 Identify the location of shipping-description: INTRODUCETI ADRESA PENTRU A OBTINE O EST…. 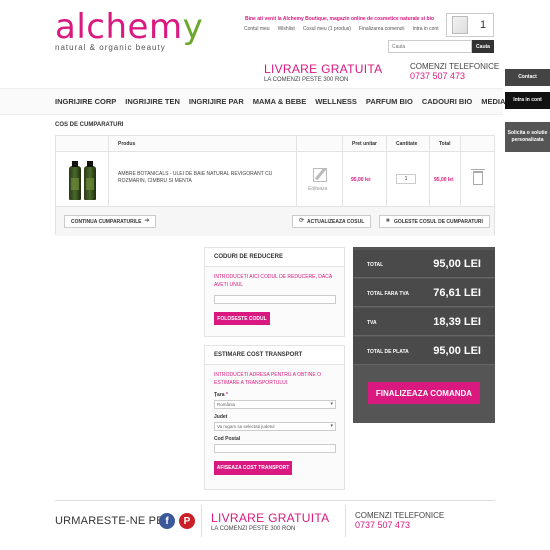
(267, 379).